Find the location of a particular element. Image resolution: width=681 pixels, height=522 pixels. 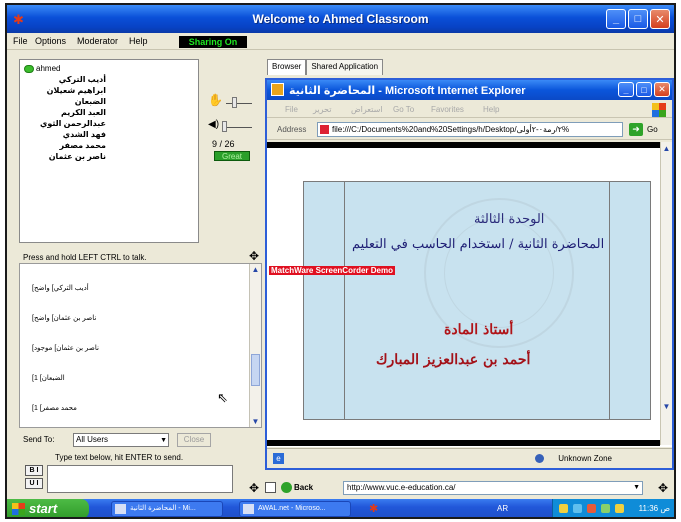

minimize-button: _ is located at coordinates (616, 19).